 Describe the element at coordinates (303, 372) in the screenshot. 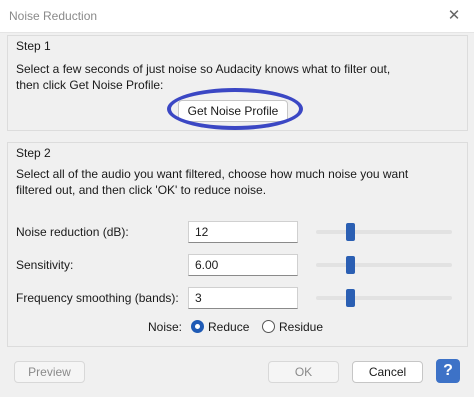

I see `ok-button: OK` at that location.